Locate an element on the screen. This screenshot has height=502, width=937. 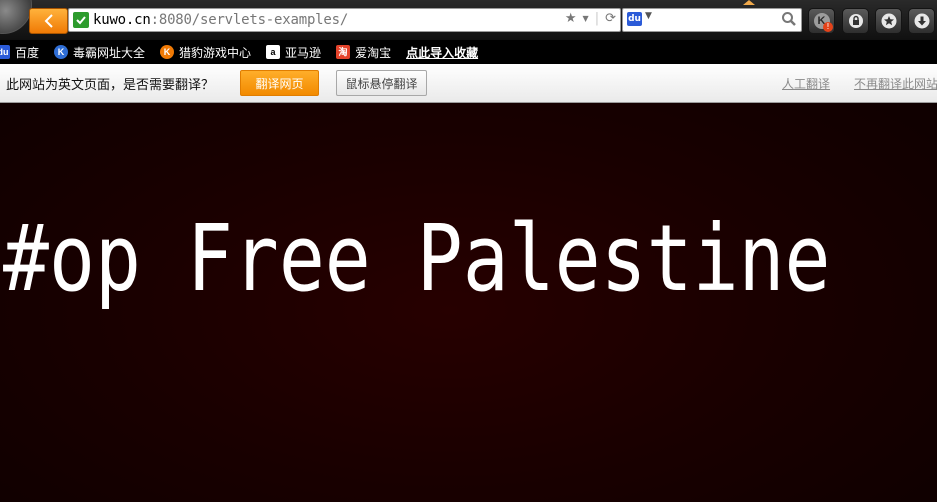
import-bookmarks-link: 点此导入收藏 is located at coordinates (442, 52).